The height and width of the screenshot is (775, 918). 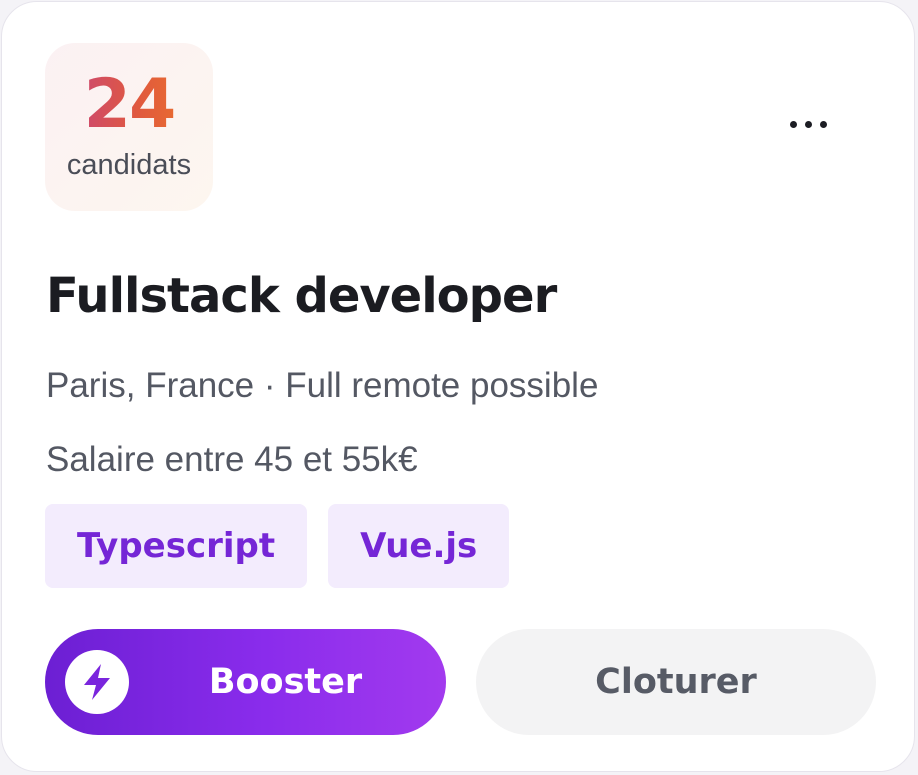 I want to click on job-salary: Salaire entre 45 et 55k€, so click(x=232, y=459).